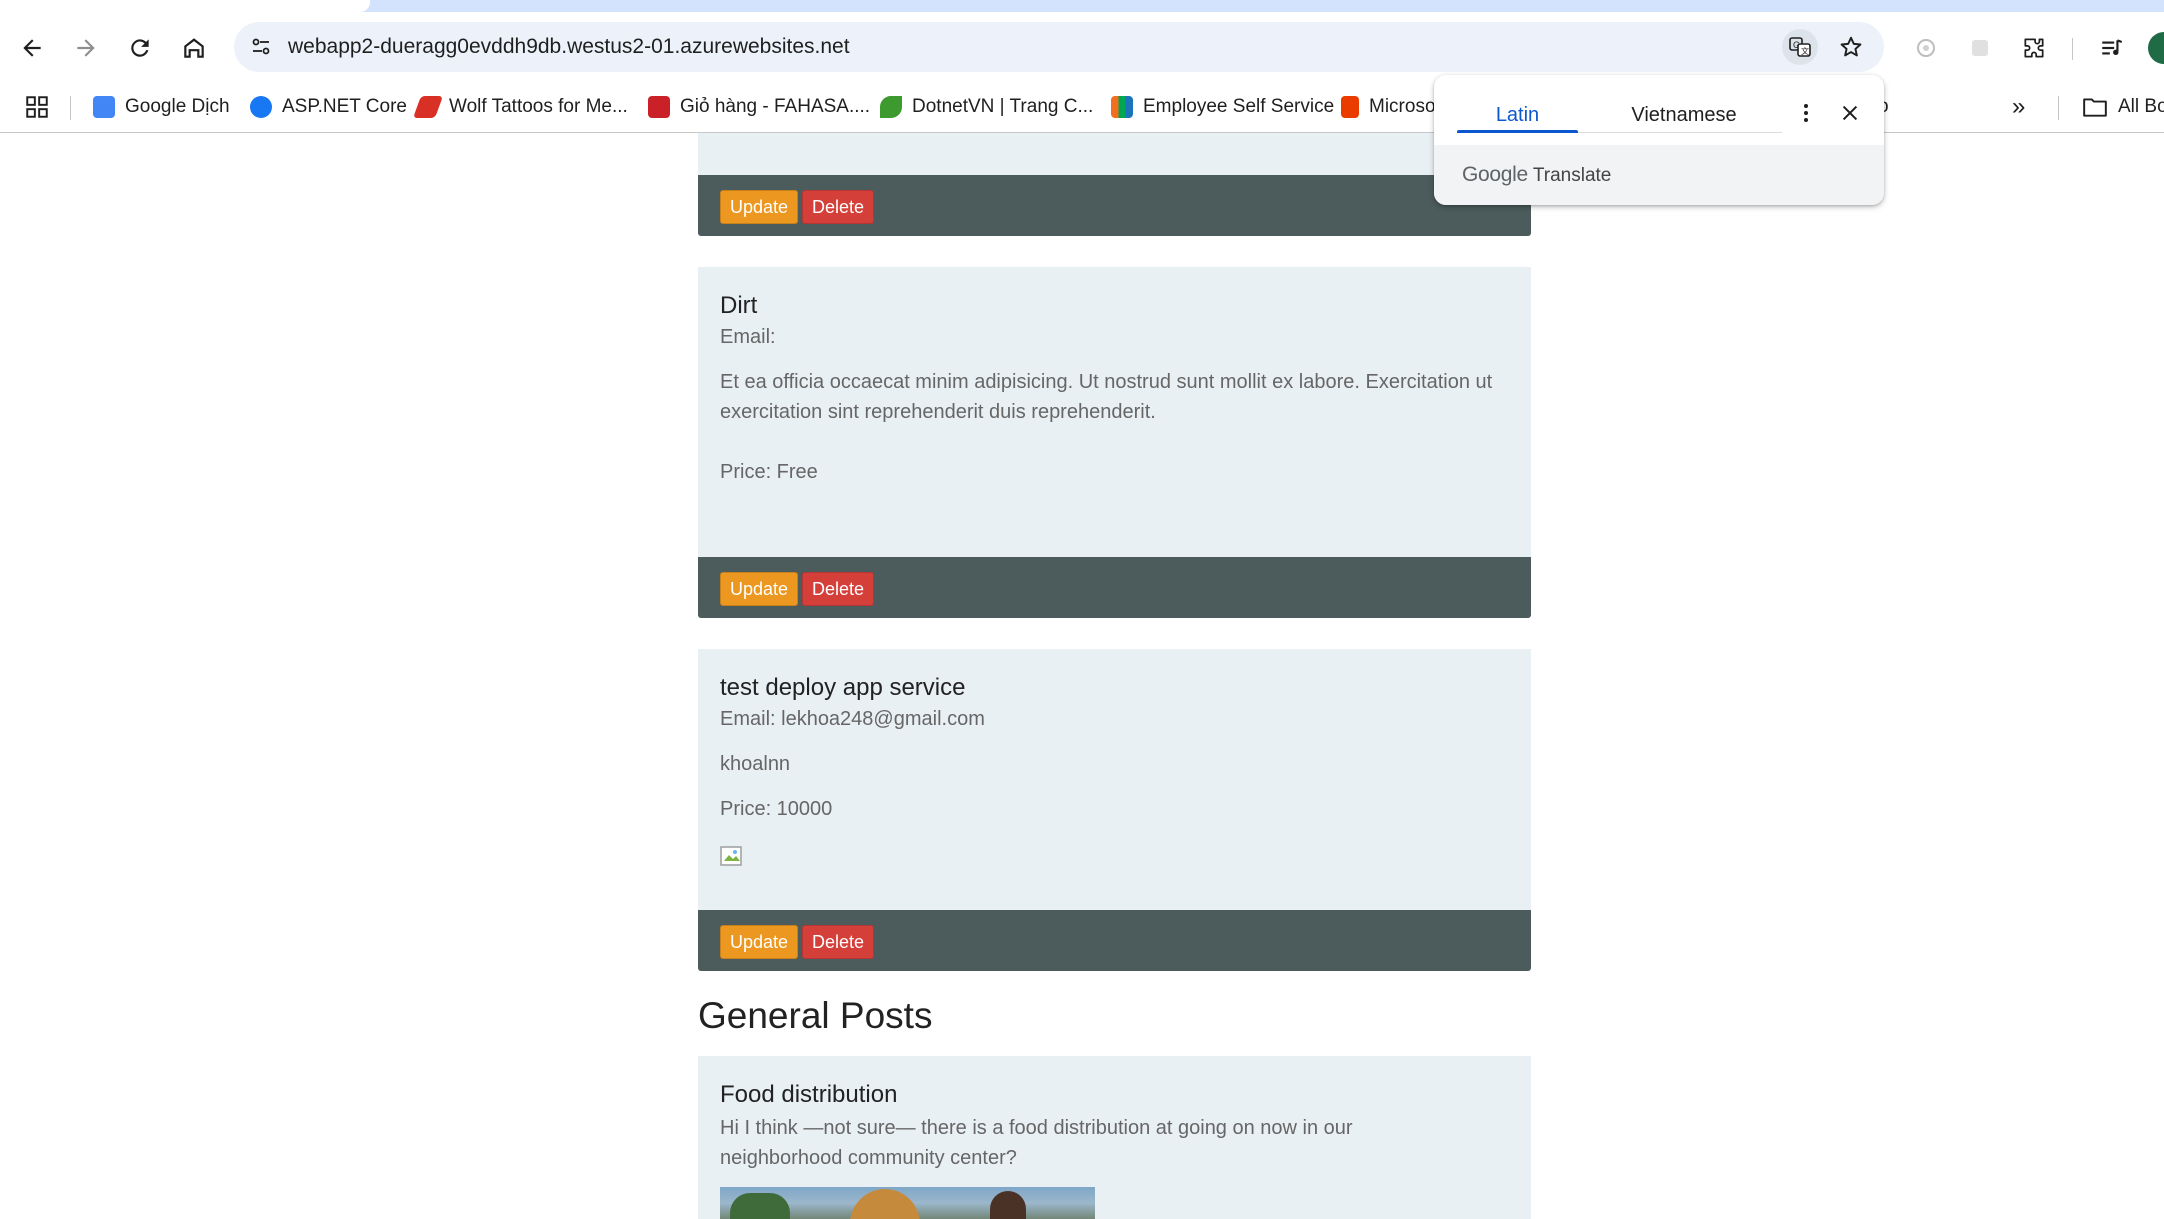 Image resolution: width=2164 pixels, height=1219 pixels. I want to click on all-bookmarks-button: All Bo, so click(2123, 107).